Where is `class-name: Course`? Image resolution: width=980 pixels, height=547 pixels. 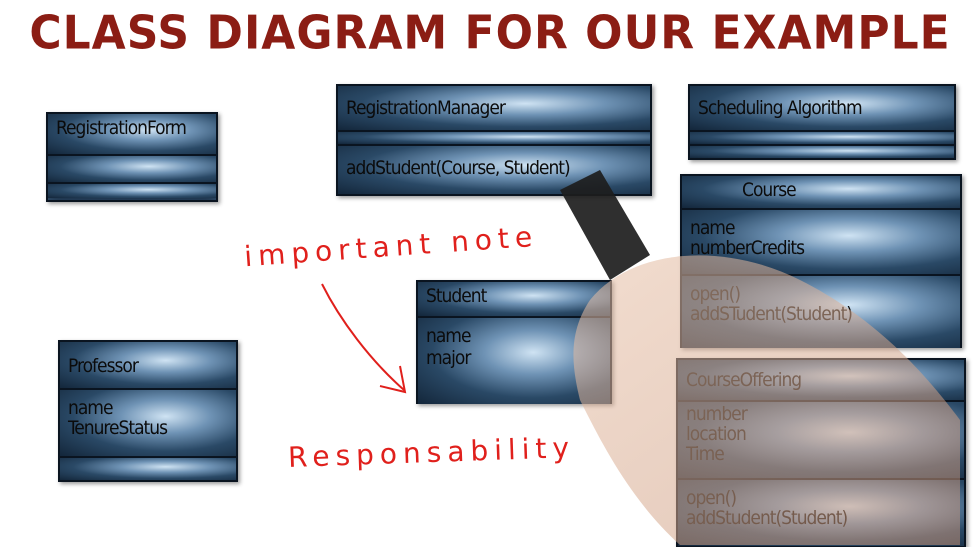
class-name: Course is located at coordinates (769, 190).